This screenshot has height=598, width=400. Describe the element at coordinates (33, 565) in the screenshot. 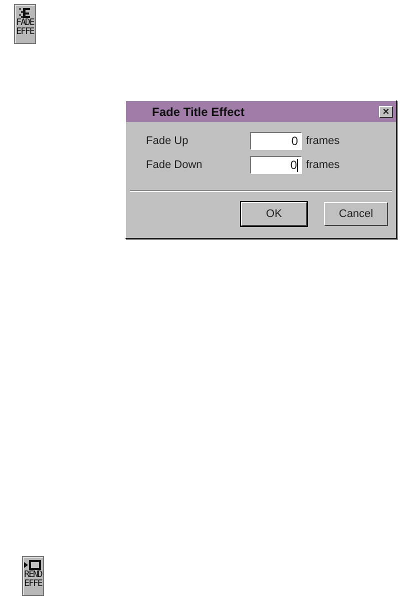

I see `film-play-icon` at that location.